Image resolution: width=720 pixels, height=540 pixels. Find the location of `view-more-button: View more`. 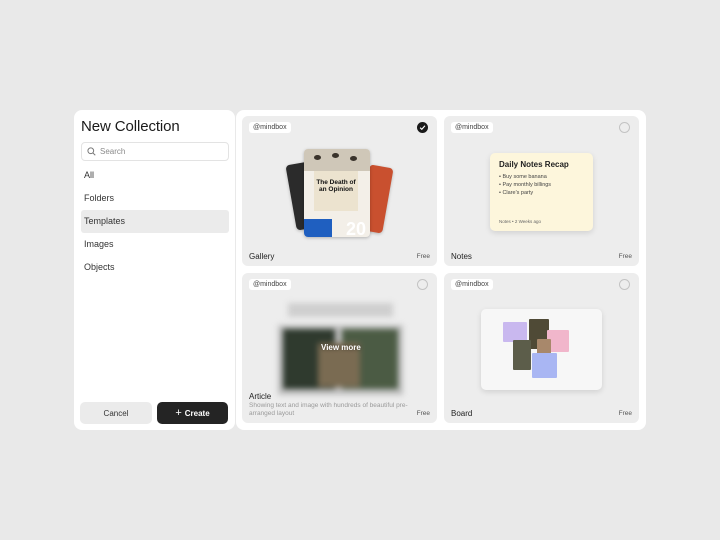

view-more-button: View more is located at coordinates (341, 347).